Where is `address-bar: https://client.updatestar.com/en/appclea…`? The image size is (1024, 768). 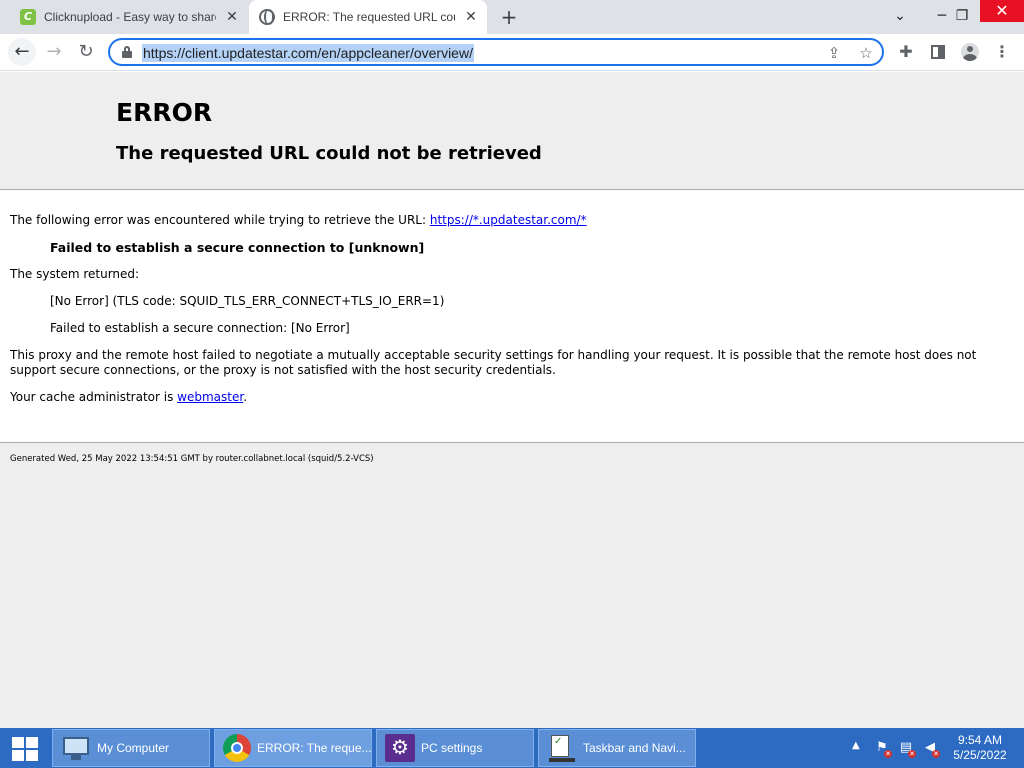 address-bar: https://client.updatestar.com/en/appclea… is located at coordinates (496, 52).